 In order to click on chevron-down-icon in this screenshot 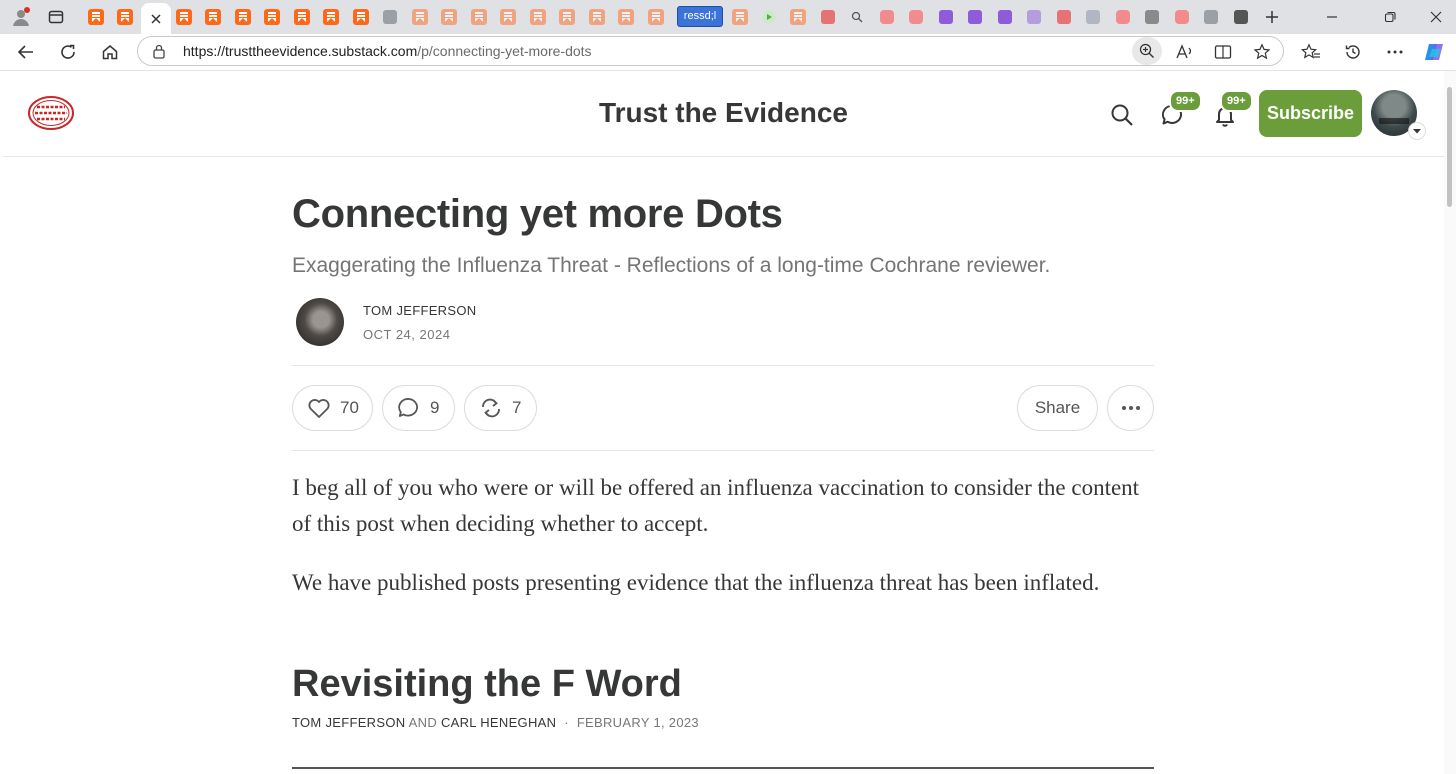, I will do `click(1417, 131)`.